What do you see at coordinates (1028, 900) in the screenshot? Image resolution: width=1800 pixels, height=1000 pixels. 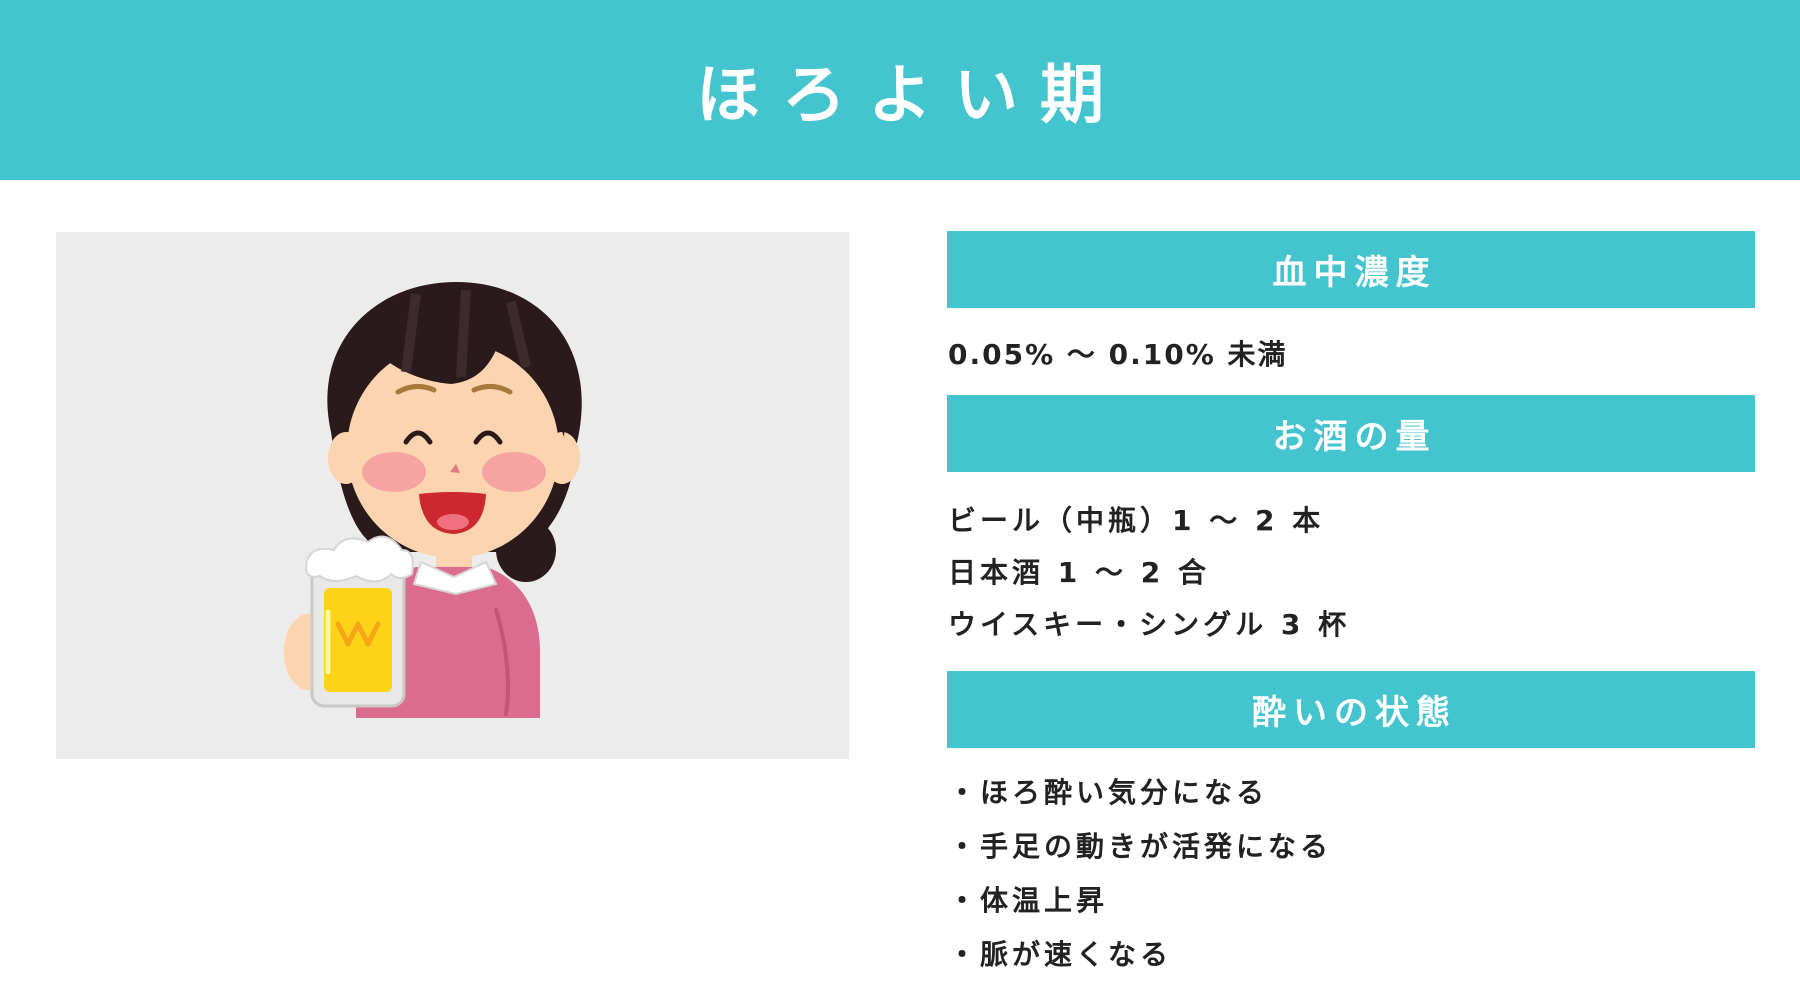 I see `state-item-body-temp: ・体温上昇` at bounding box center [1028, 900].